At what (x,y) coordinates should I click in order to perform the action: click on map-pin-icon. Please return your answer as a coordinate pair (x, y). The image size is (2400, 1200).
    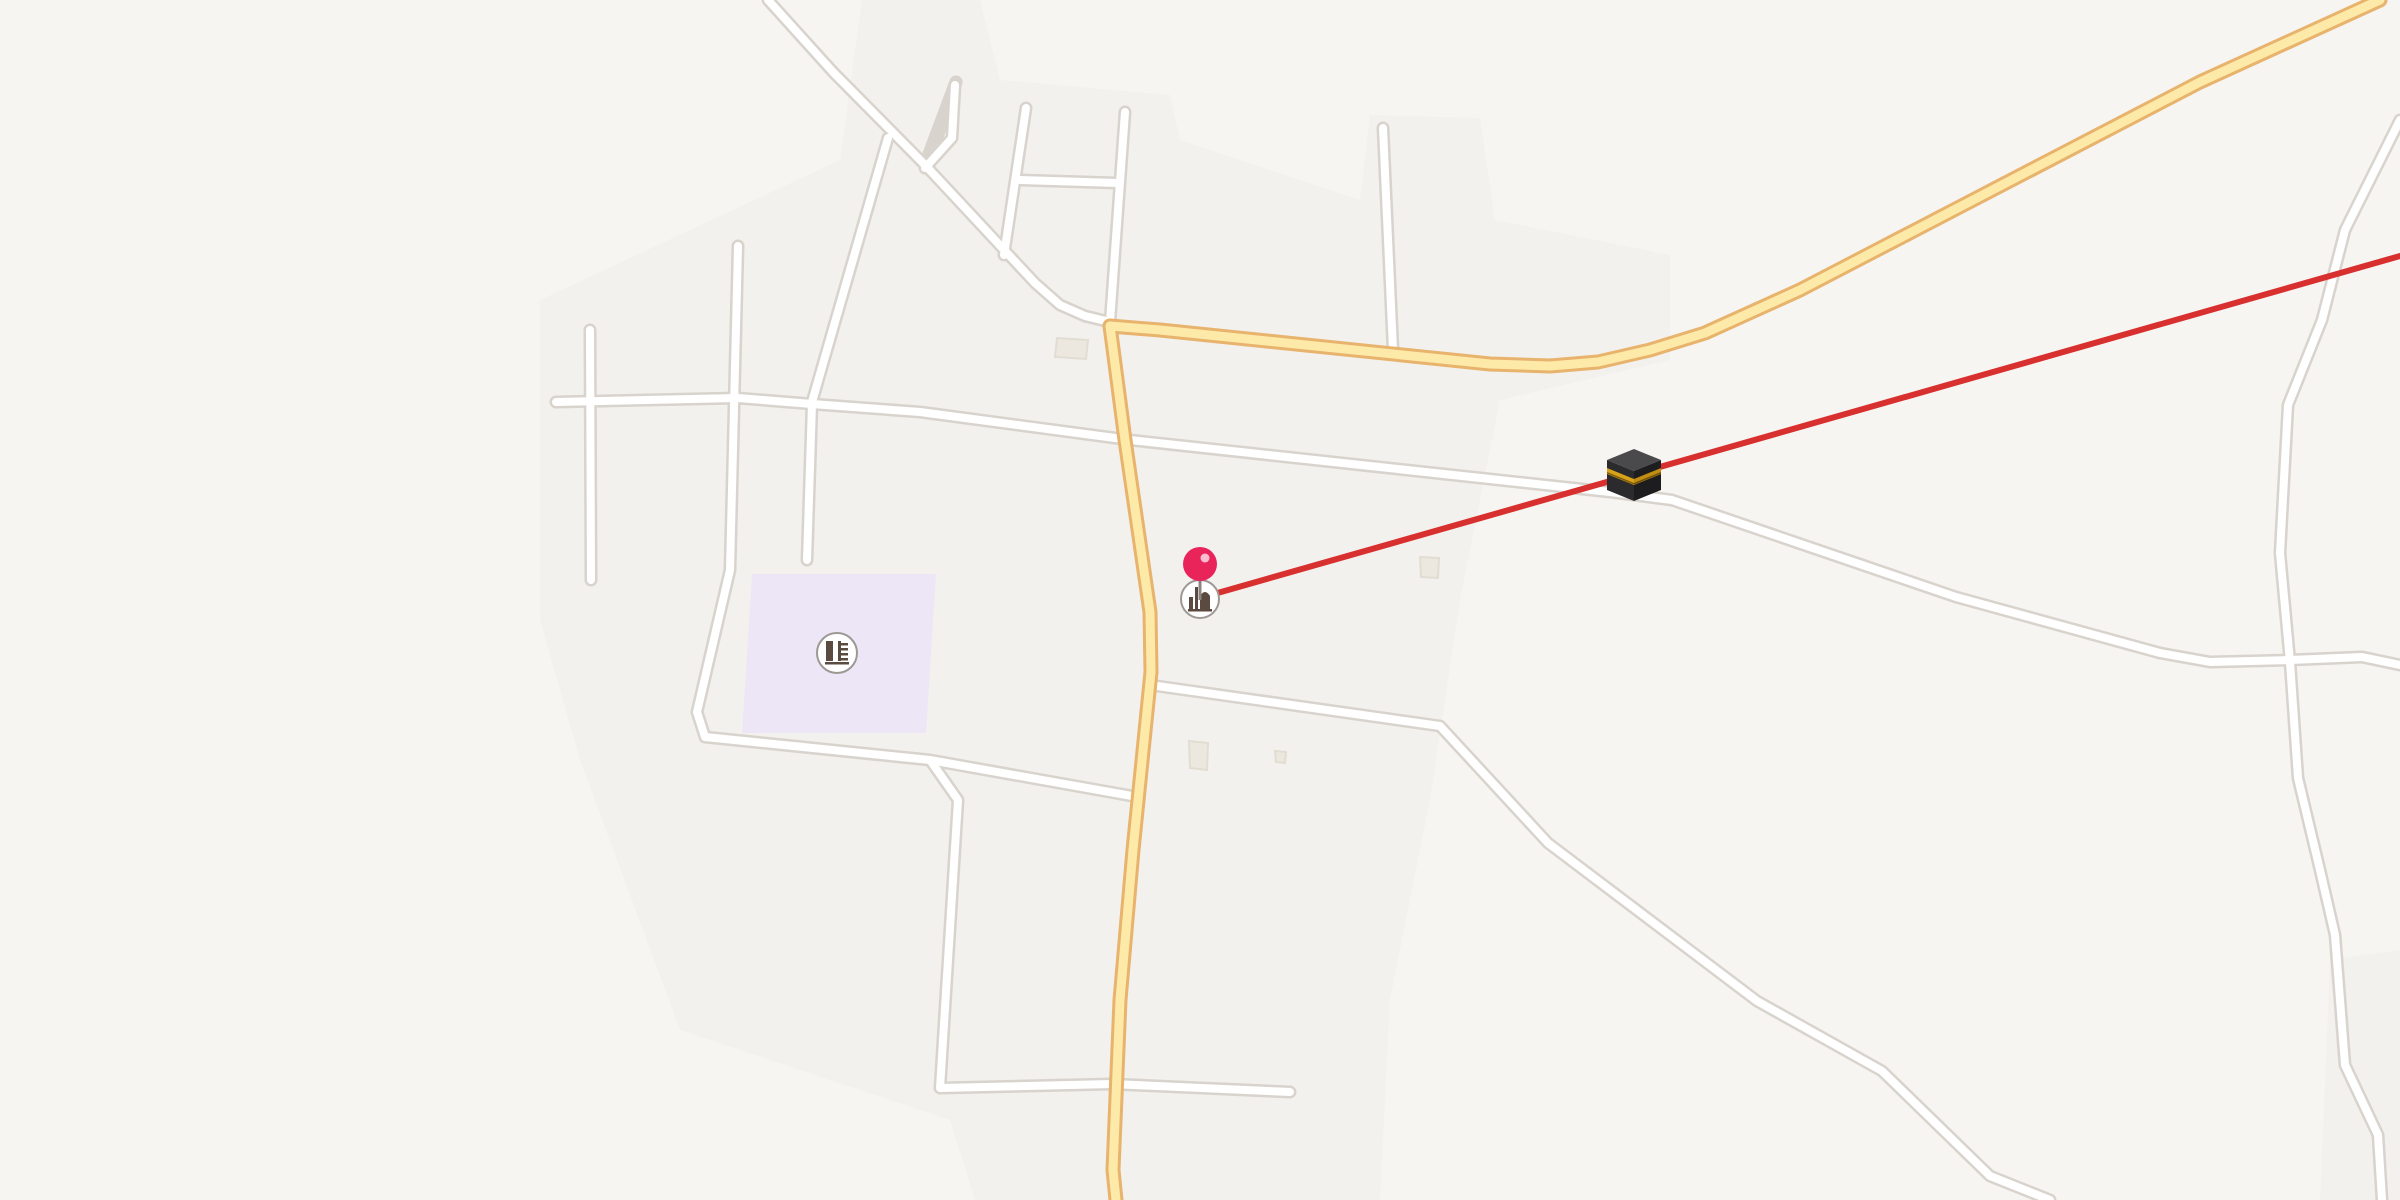
    Looking at the image, I should click on (1200, 564).